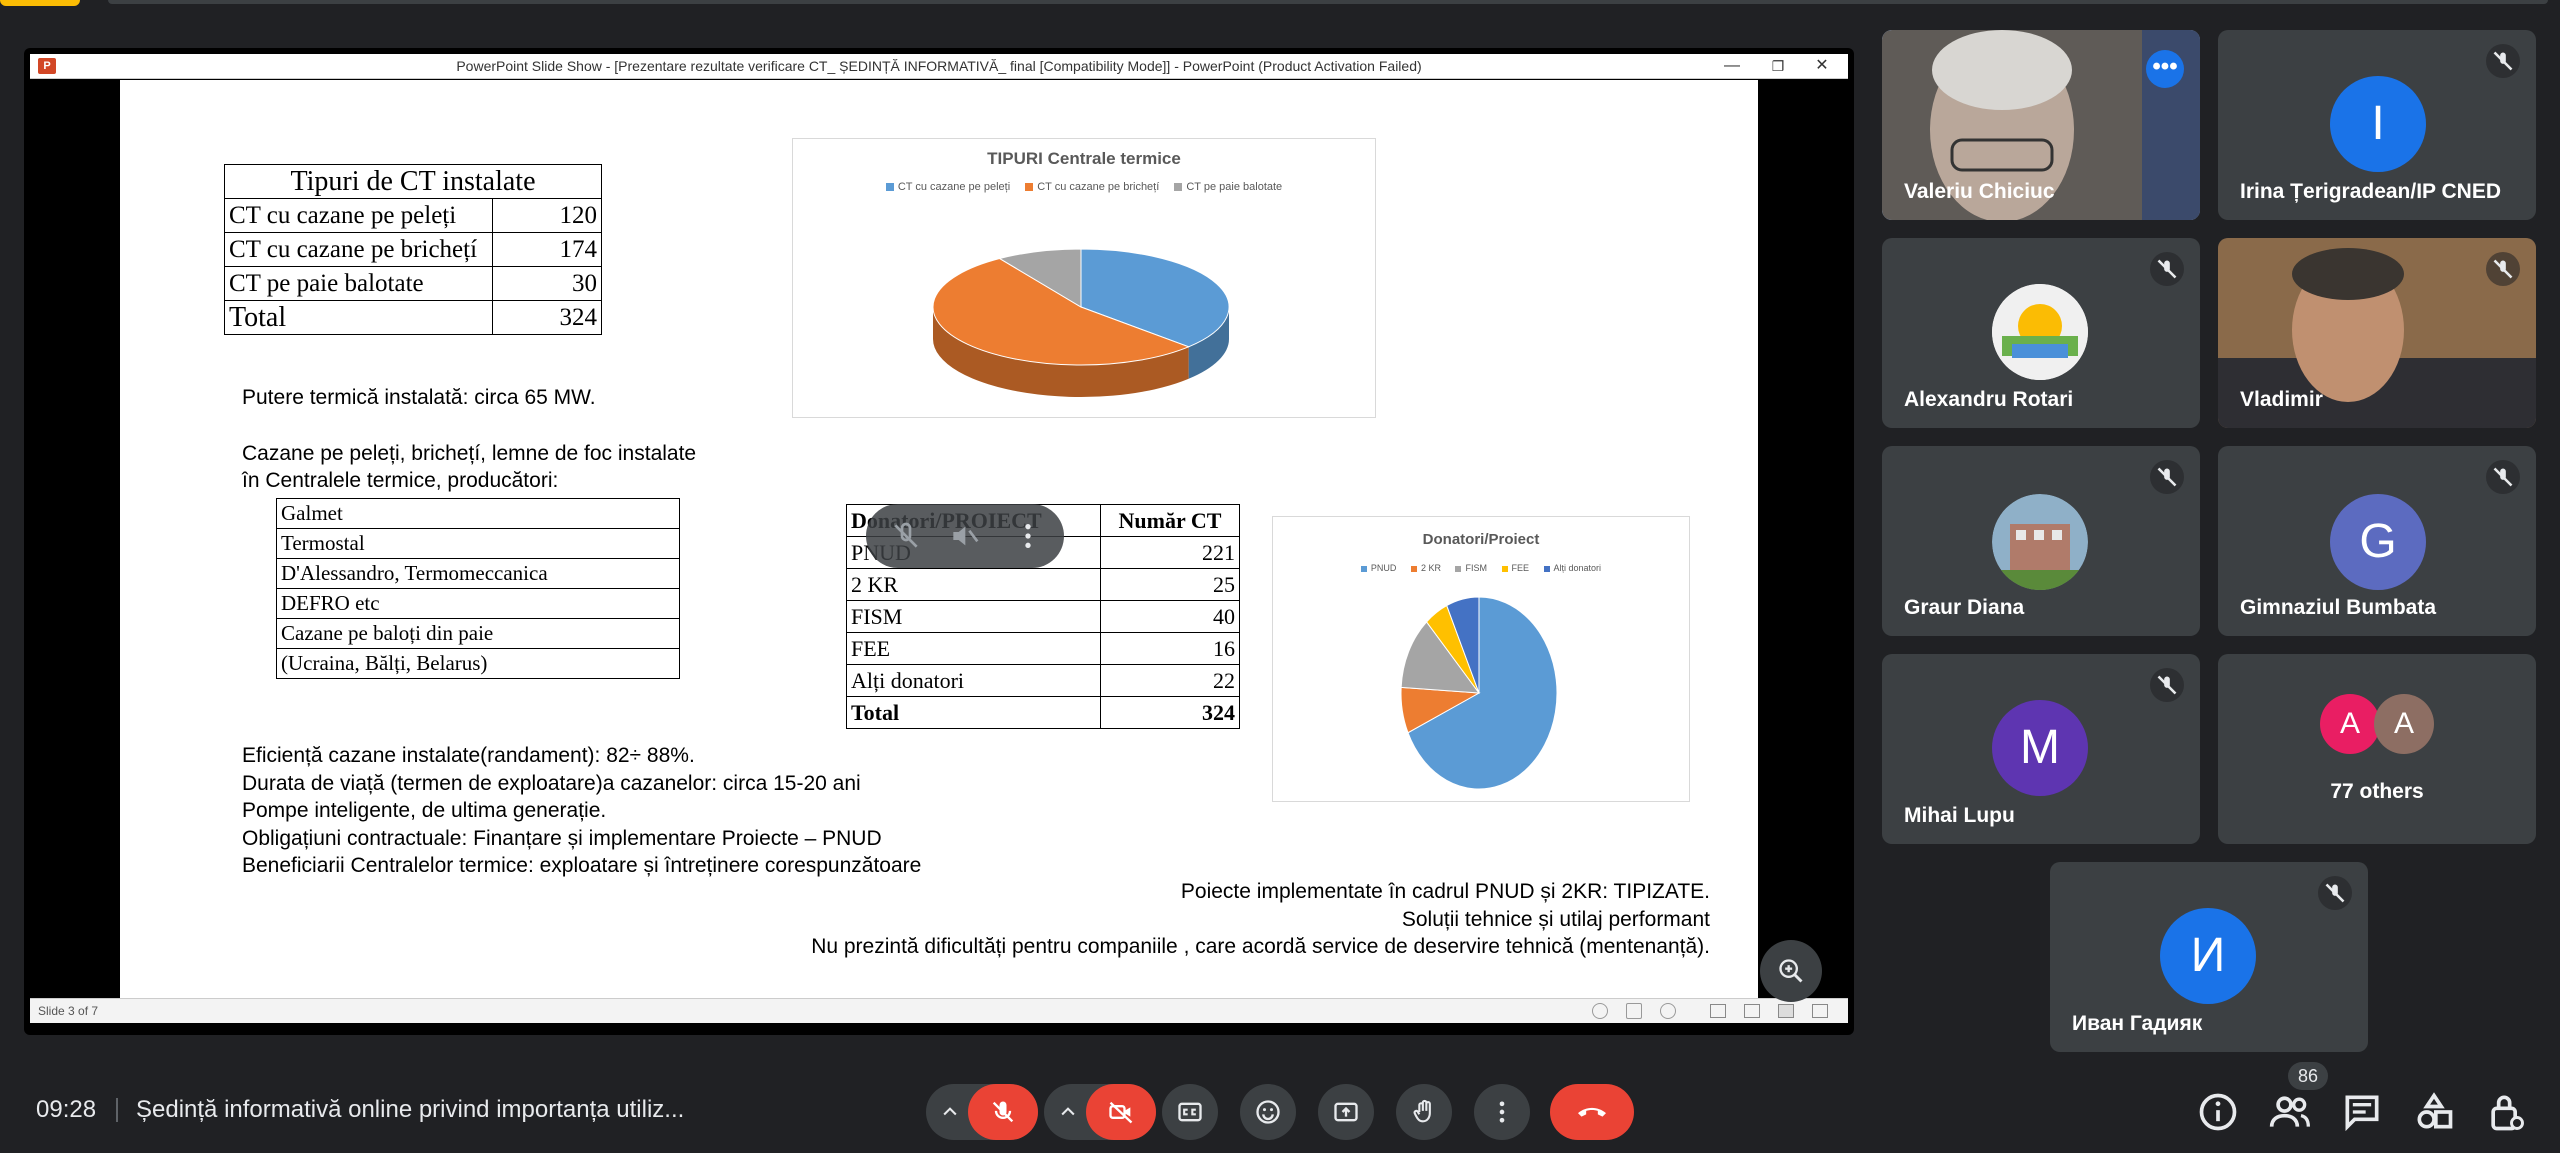  I want to click on participant-tile: Vladimir, so click(2377, 333).